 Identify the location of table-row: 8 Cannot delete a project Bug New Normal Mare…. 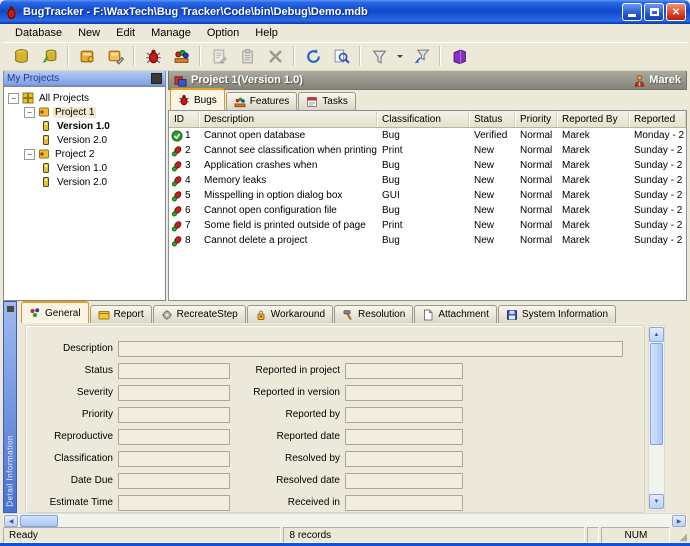
(427, 240).